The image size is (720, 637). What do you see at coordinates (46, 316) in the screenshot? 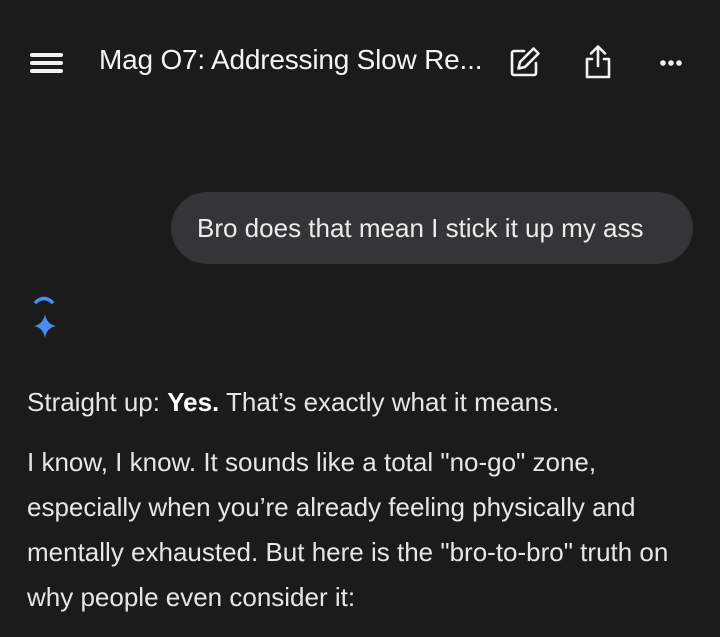
I see `sparkle-icon` at bounding box center [46, 316].